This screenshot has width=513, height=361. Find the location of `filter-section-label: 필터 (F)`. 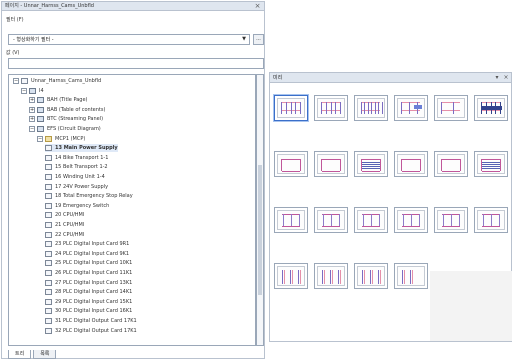

filter-section-label: 필터 (F) is located at coordinates (15, 20).